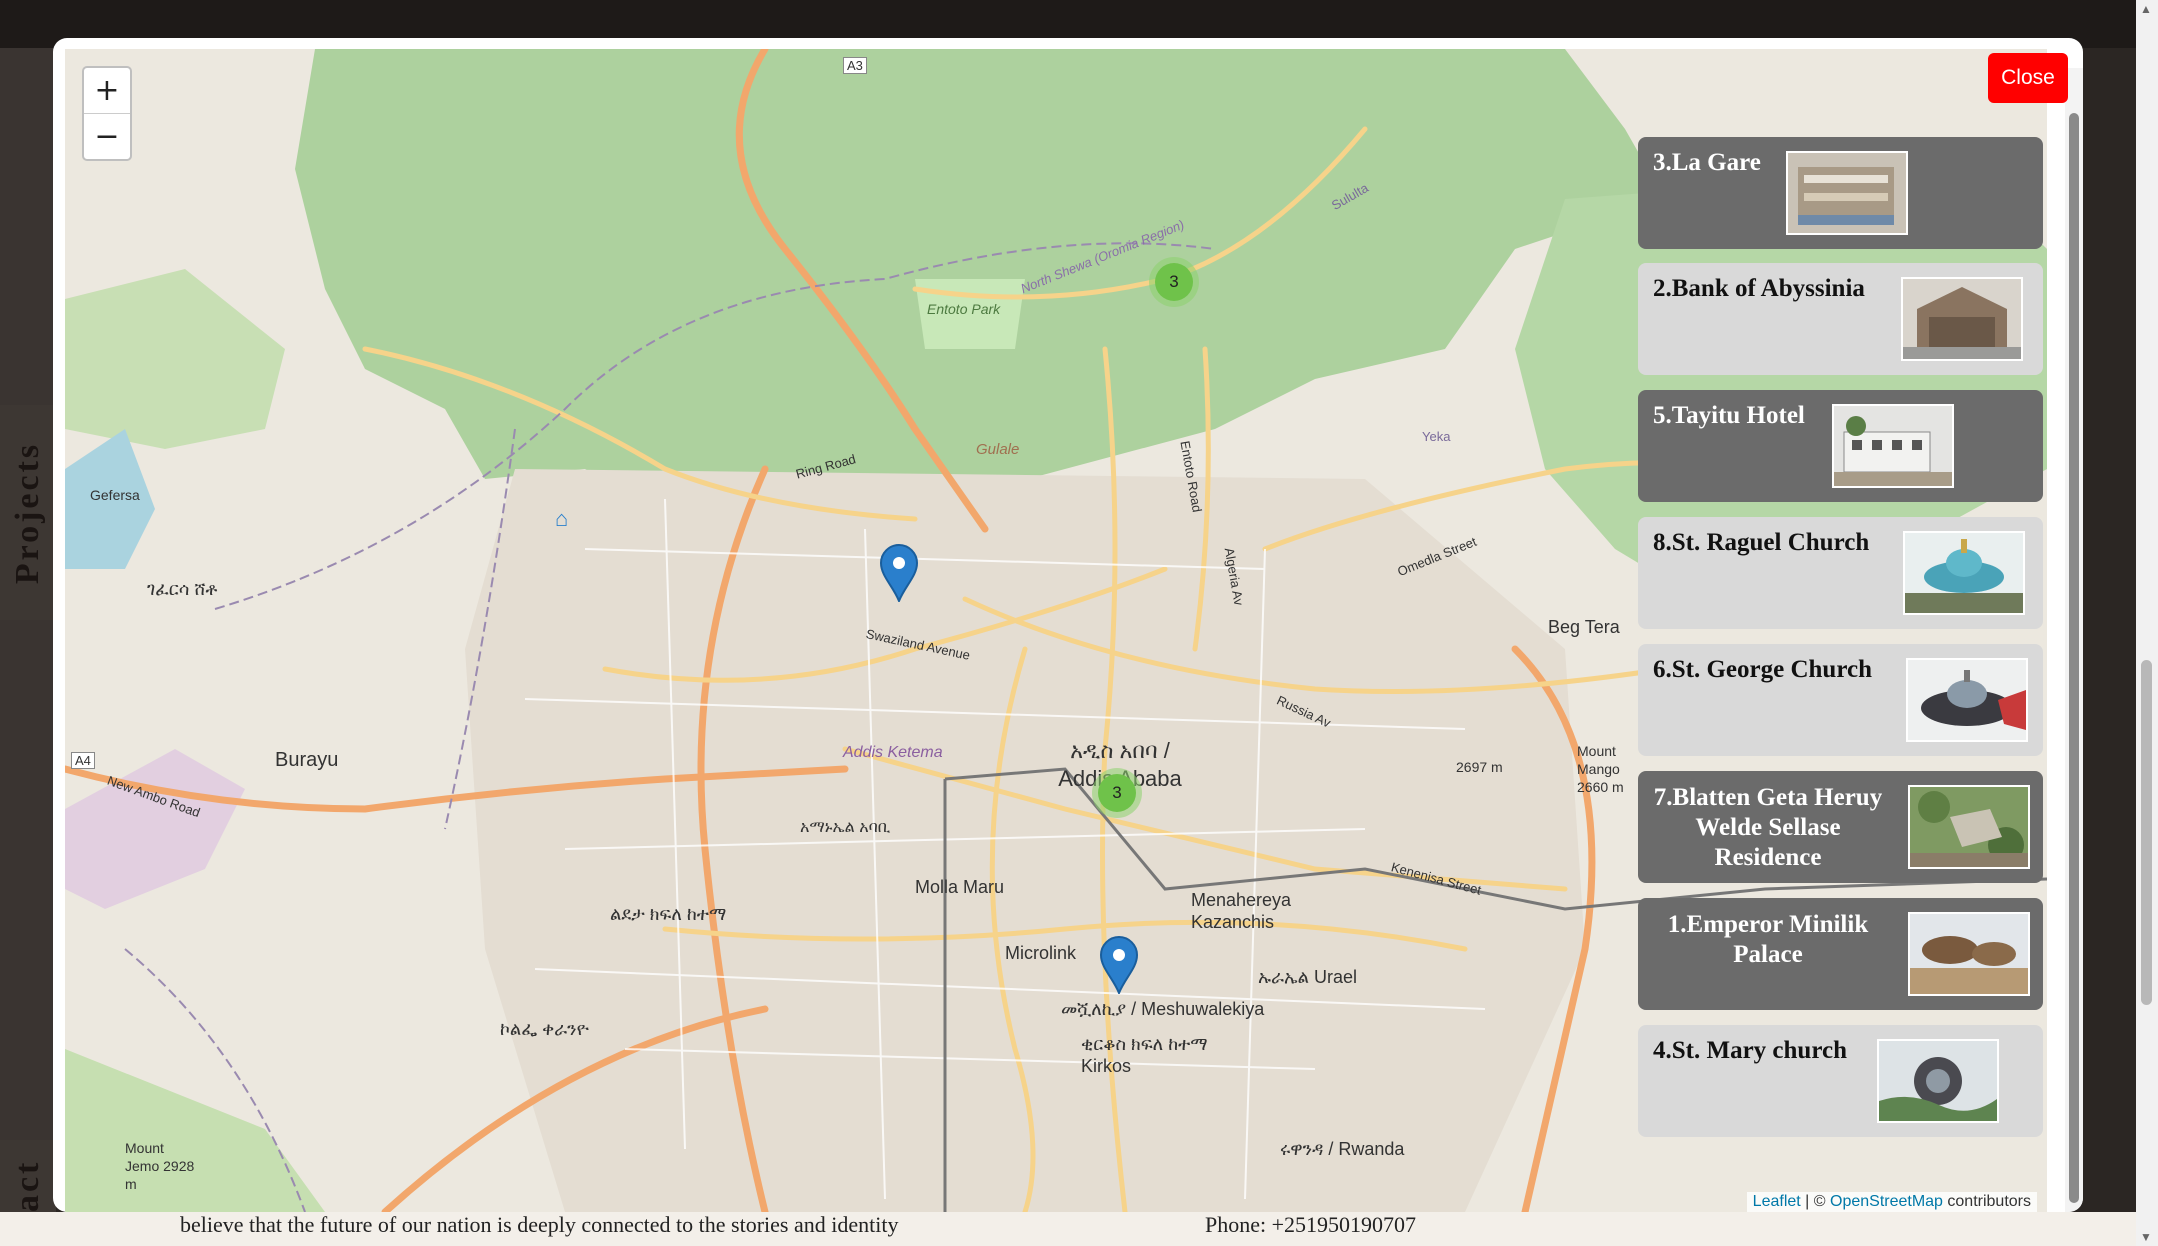 The height and width of the screenshot is (1246, 2158). What do you see at coordinates (1840, 700) in the screenshot?
I see `project-card: 6.St. George Church` at bounding box center [1840, 700].